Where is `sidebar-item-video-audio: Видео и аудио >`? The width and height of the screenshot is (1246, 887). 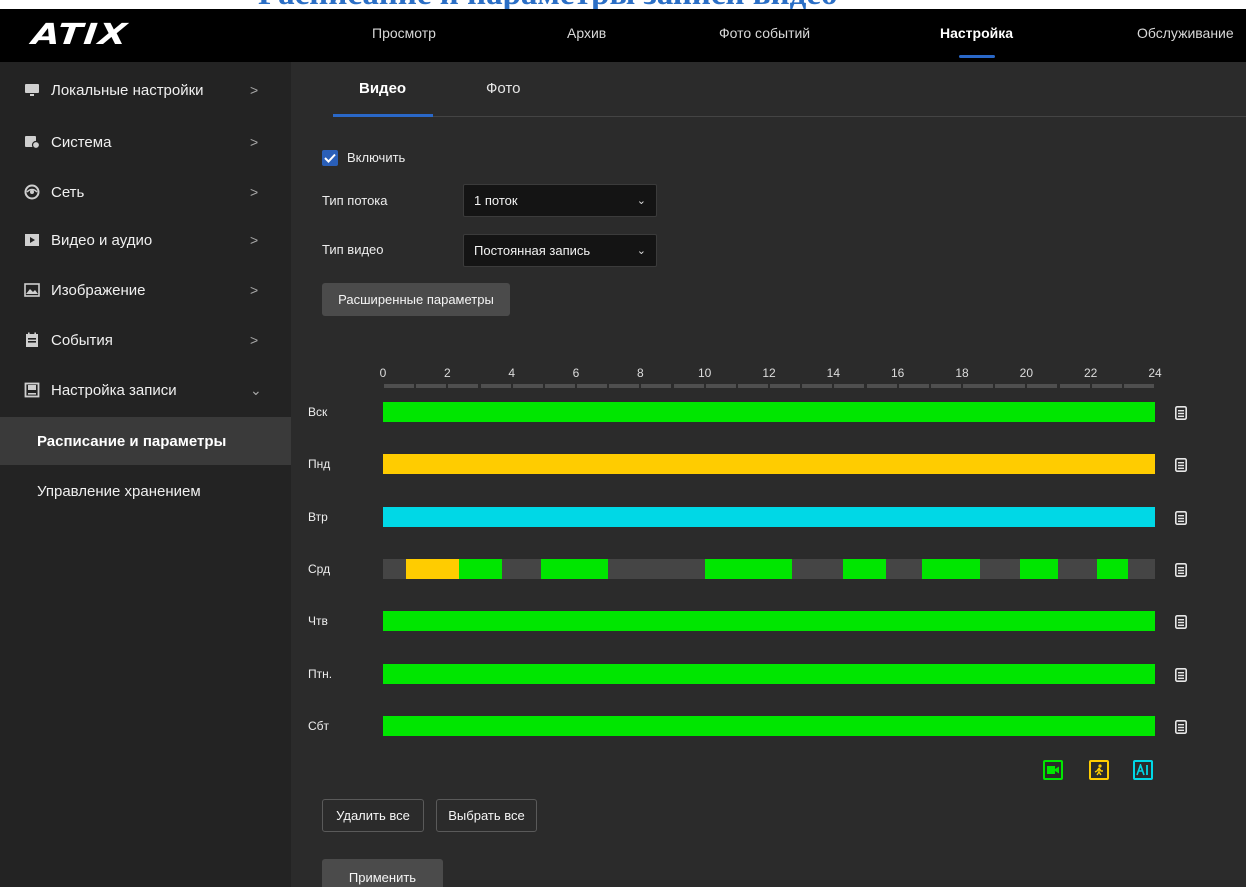
sidebar-item-video-audio: Видео и аудио > is located at coordinates (145, 240).